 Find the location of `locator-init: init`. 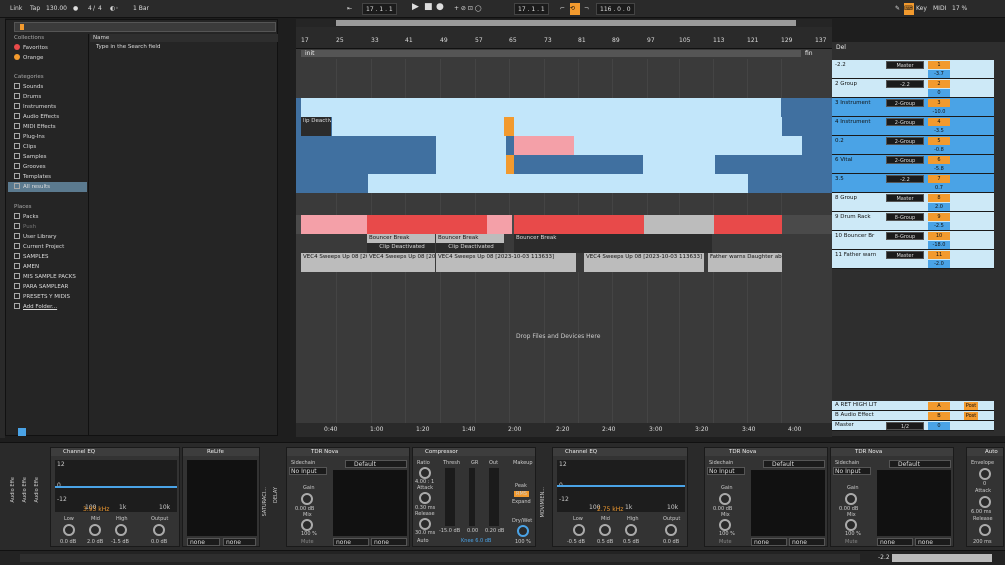

locator-init: init is located at coordinates (310, 53).